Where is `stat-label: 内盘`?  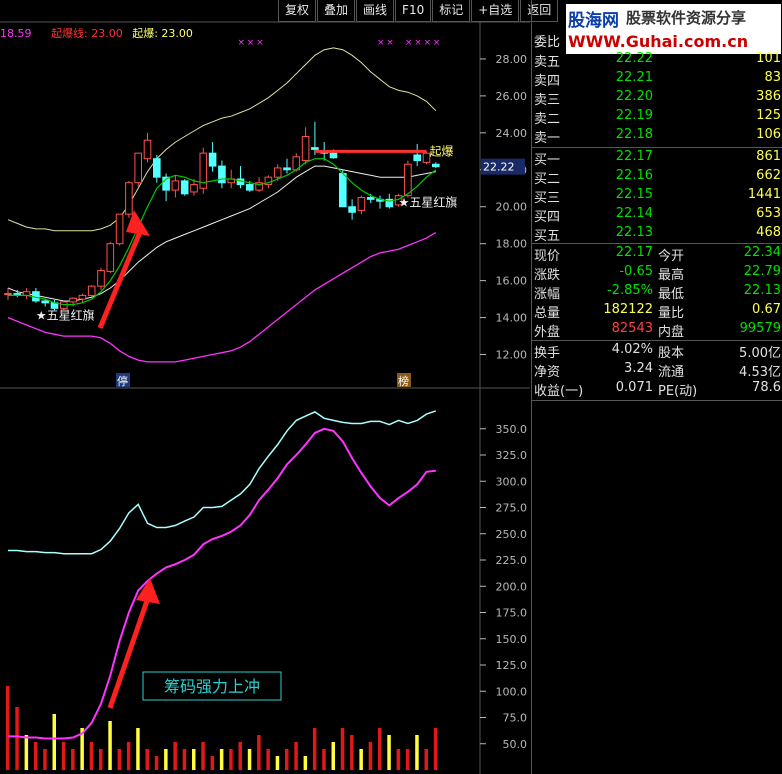
stat-label: 内盘 is located at coordinates (671, 332).